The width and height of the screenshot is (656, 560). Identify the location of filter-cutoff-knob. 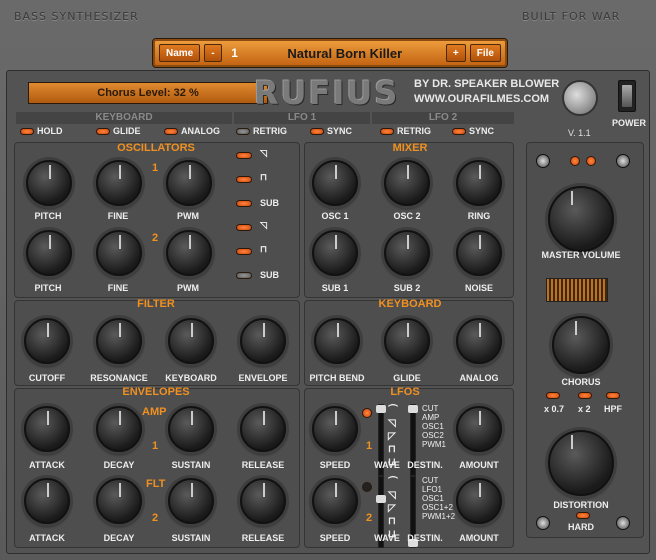
(47, 341).